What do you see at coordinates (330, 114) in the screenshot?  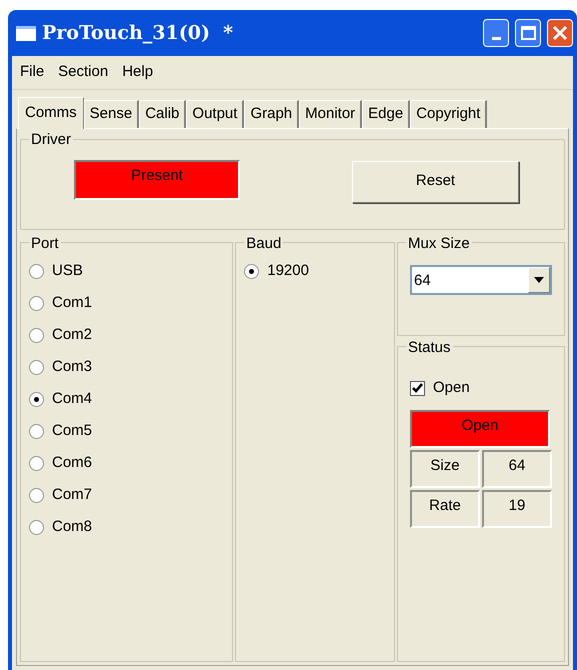 I see `tab: Monitor` at bounding box center [330, 114].